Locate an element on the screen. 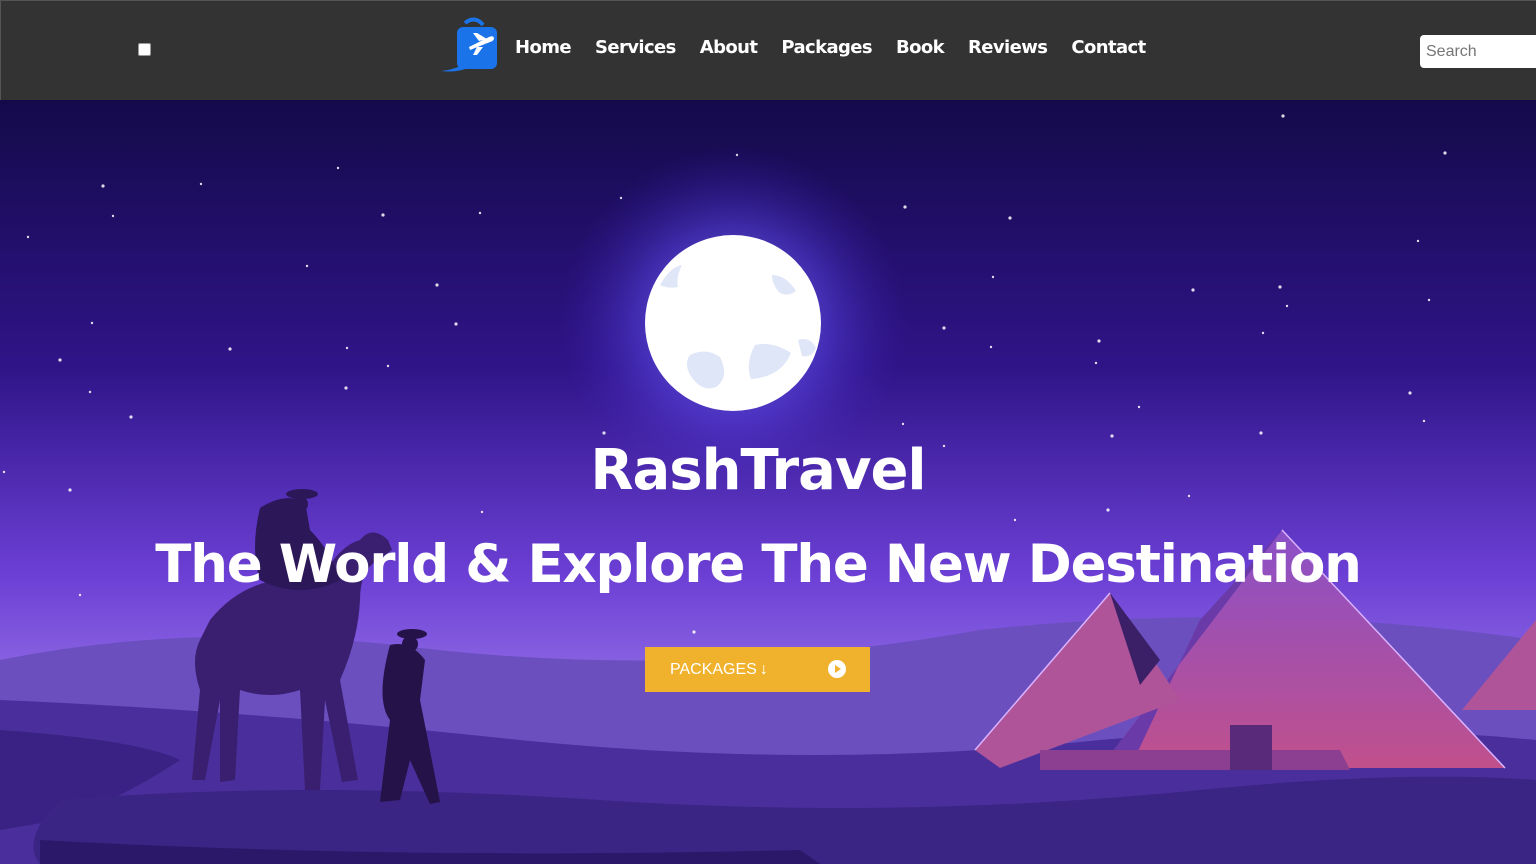 The width and height of the screenshot is (1536, 864). hero-brand-title: RashTravel is located at coordinates (758, 470).